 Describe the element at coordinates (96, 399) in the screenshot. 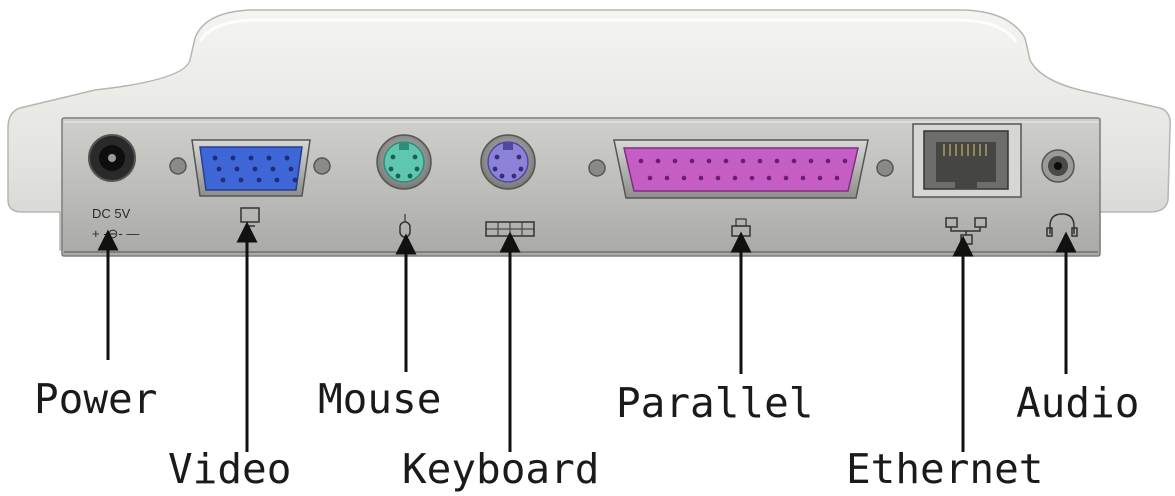

I see `power-label: Power` at that location.